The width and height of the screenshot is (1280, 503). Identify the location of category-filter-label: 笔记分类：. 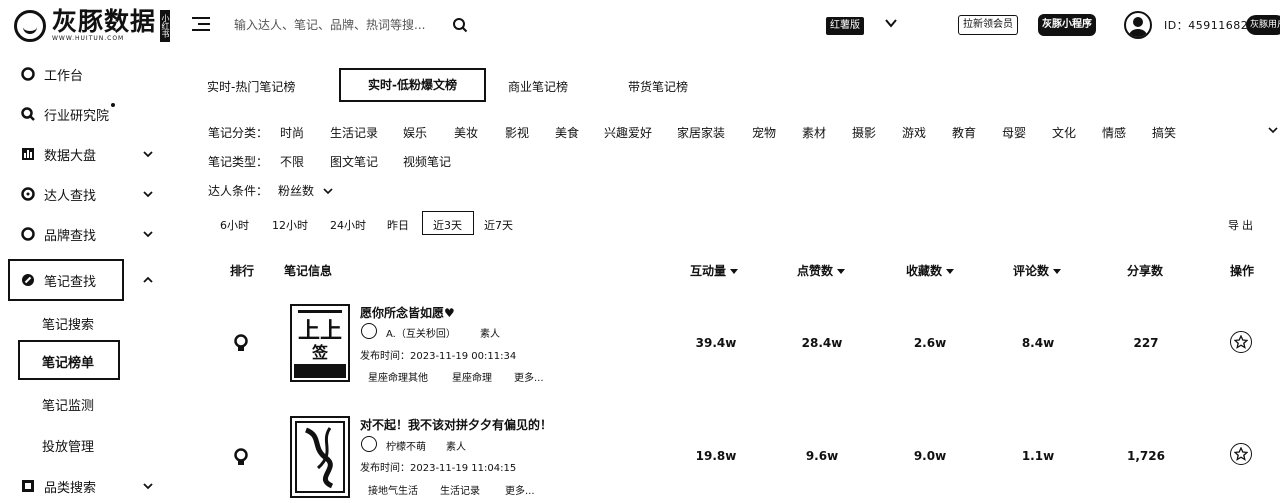
(238, 133).